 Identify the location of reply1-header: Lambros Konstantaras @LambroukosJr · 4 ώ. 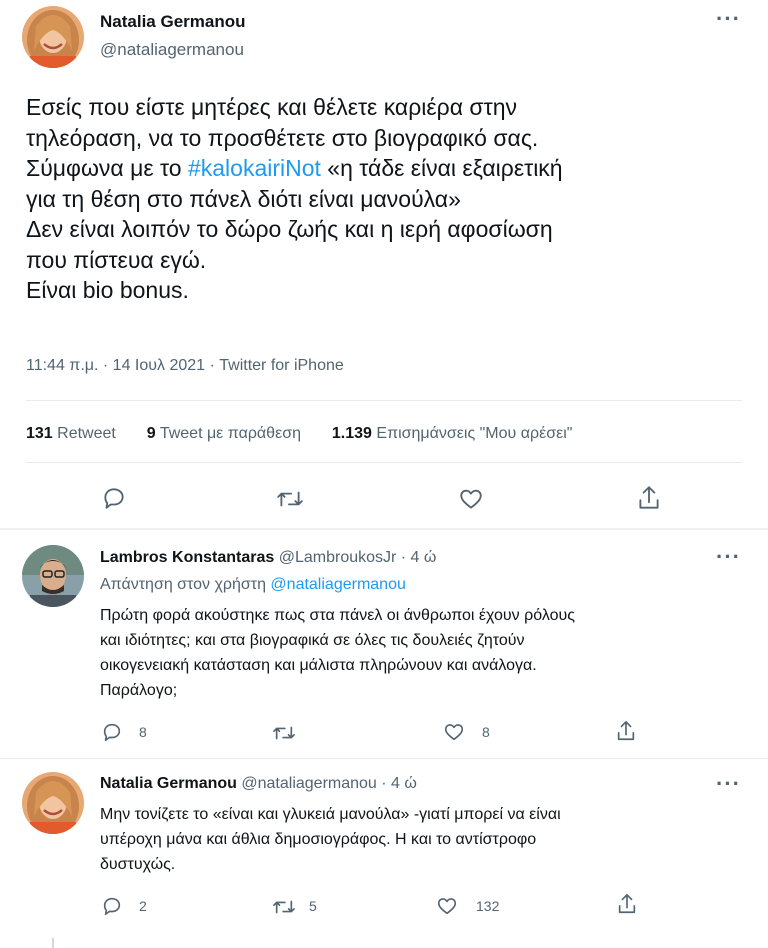
(268, 558).